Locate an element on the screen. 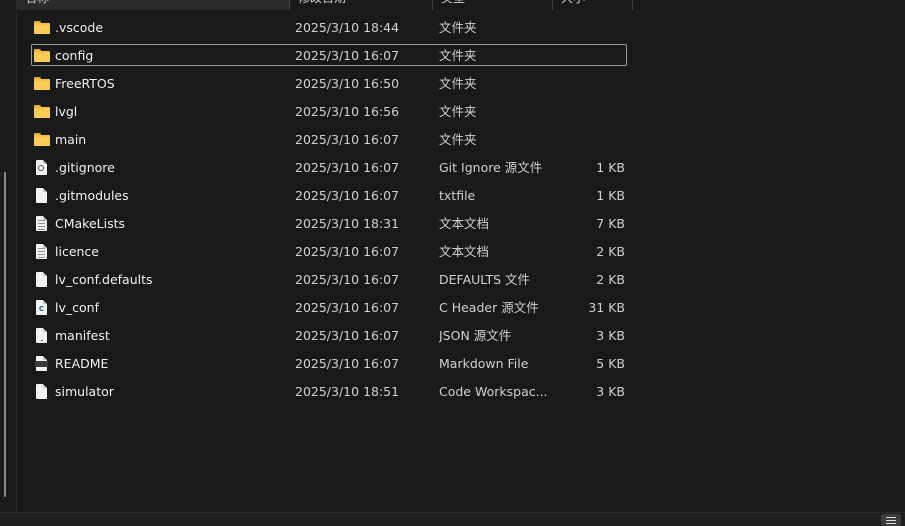 The image size is (905, 526). file-name: lv_conf.defaults is located at coordinates (104, 280).